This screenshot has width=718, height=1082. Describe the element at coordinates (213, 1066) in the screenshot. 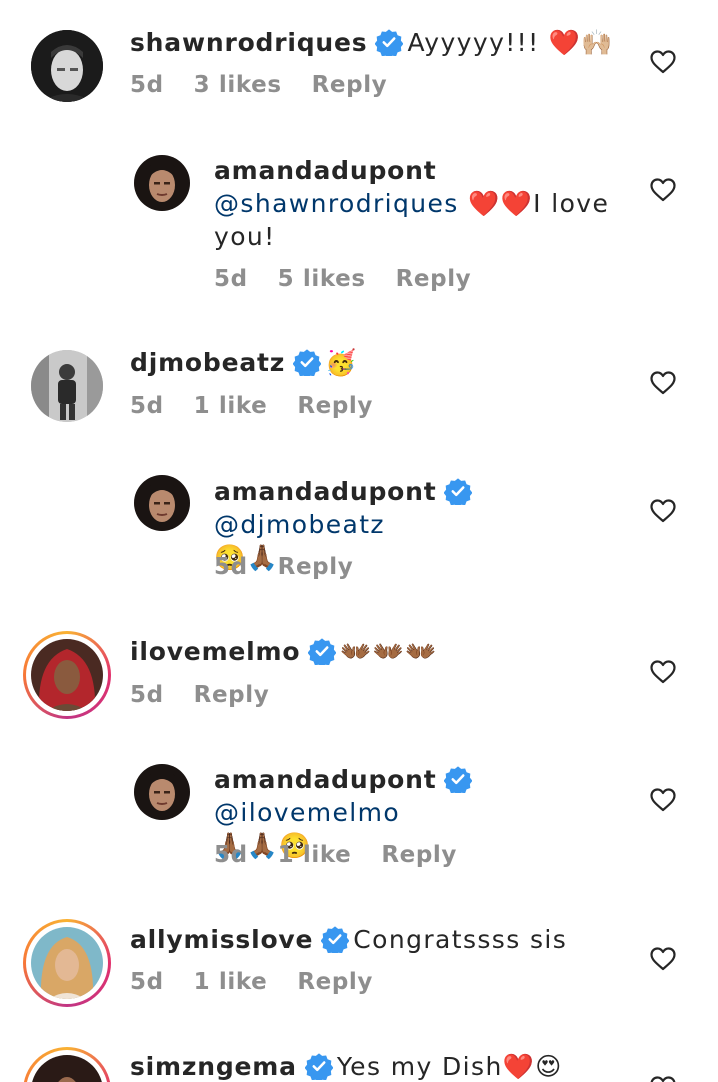

I see `username: simzngema` at that location.